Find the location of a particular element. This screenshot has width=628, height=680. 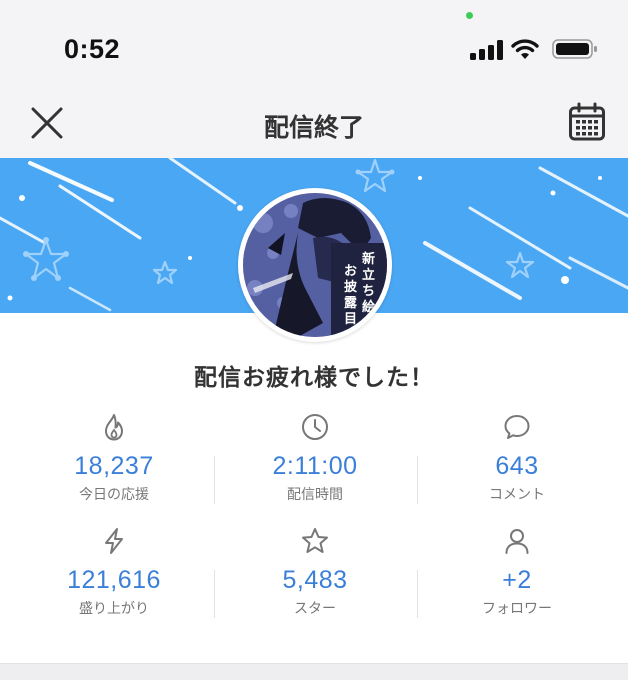

poster-text-char: 絵 is located at coordinates (368, 307).